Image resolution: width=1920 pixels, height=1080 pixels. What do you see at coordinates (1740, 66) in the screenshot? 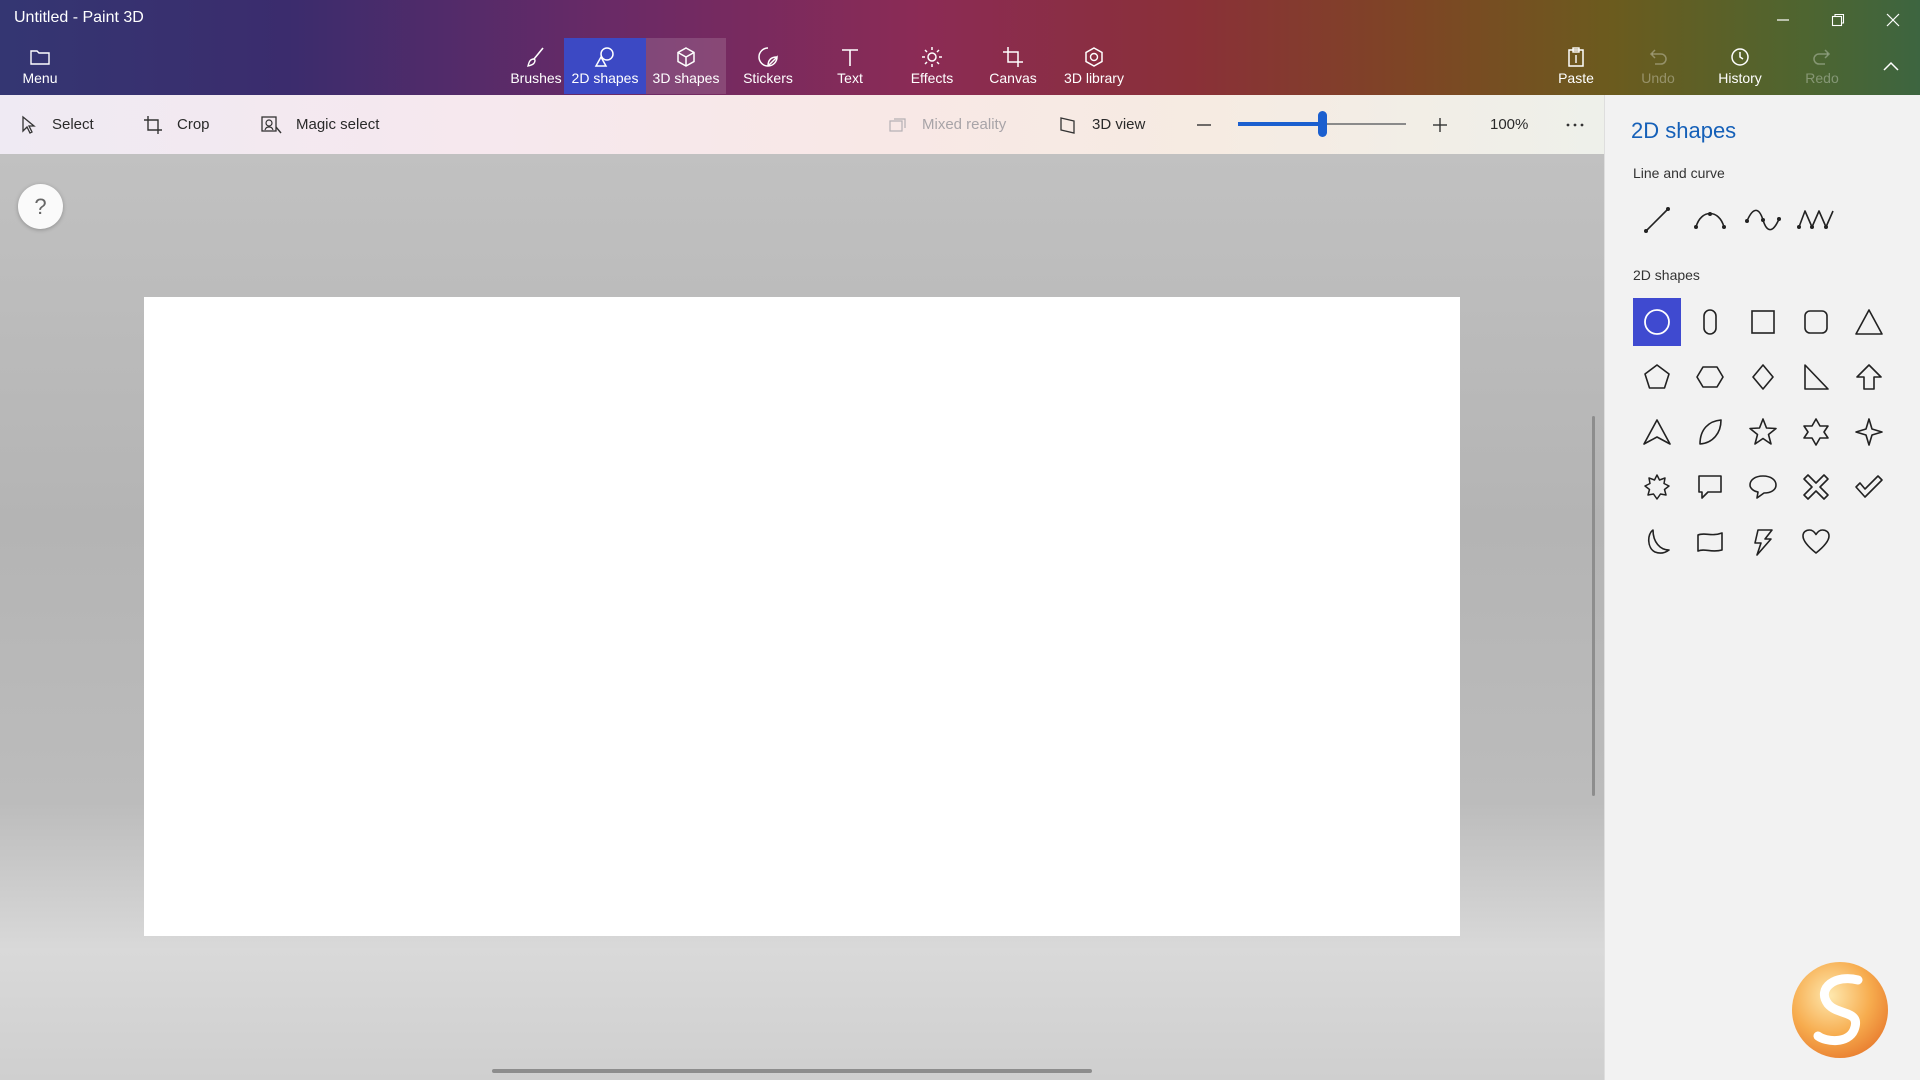
I see `history-button: History` at bounding box center [1740, 66].